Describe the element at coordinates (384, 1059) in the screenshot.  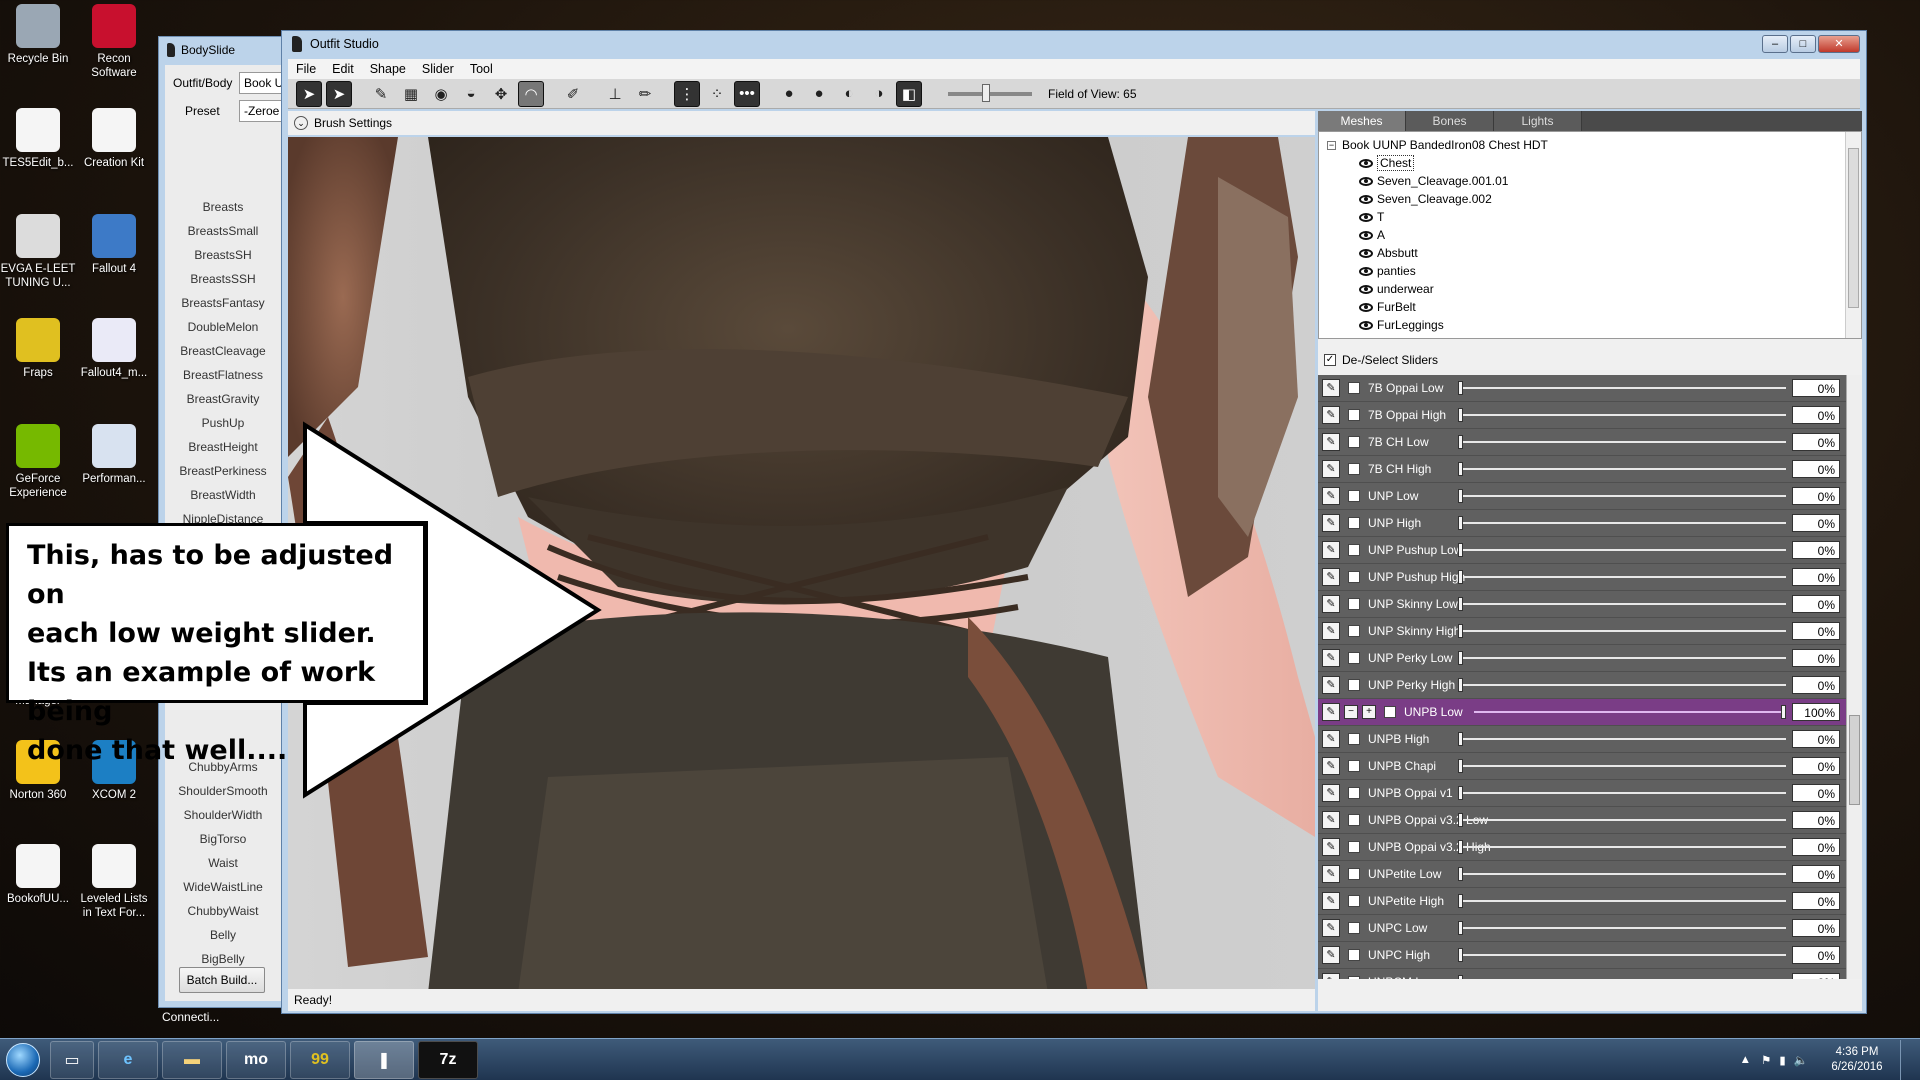
I see `outfit-studio-taskbar-icon: ❚` at that location.